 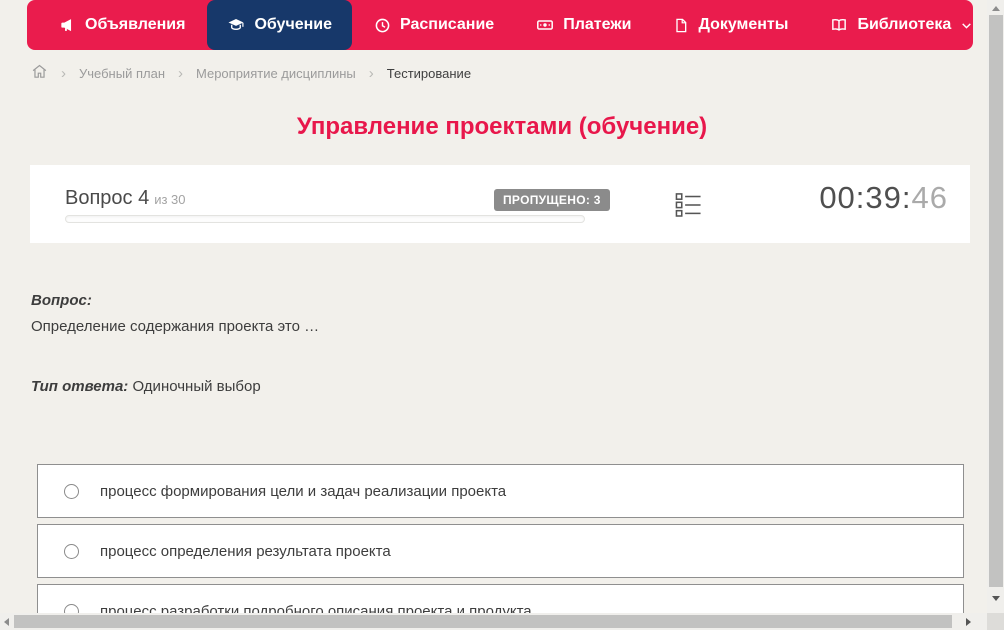 I want to click on nav-item-label: Расписание, so click(x=447, y=24).